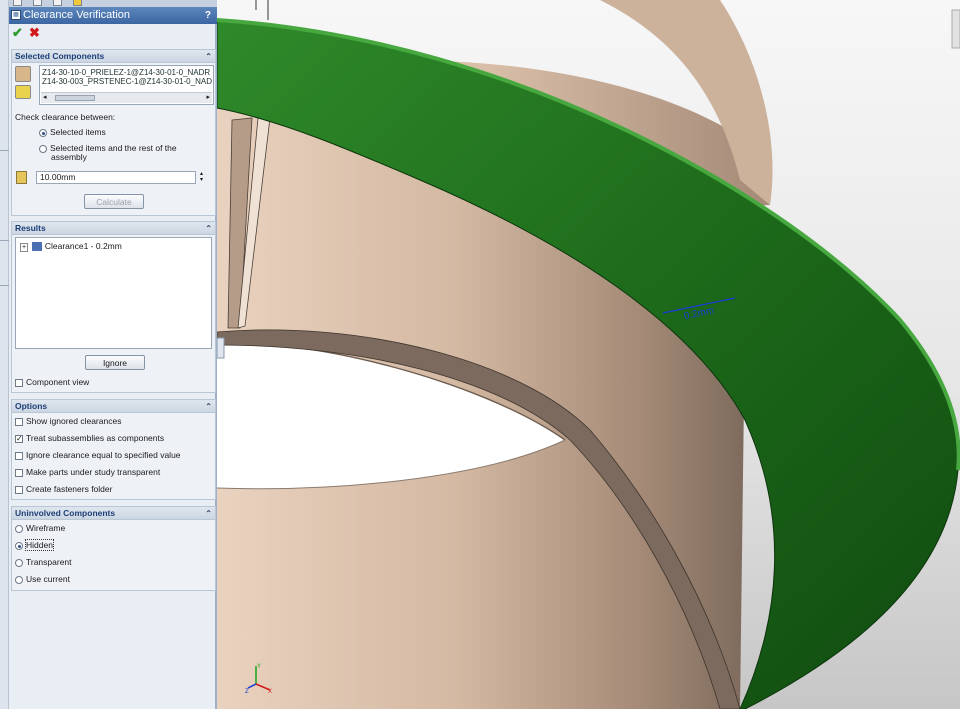  Describe the element at coordinates (208, 15) in the screenshot. I see `help-button: ?` at that location.